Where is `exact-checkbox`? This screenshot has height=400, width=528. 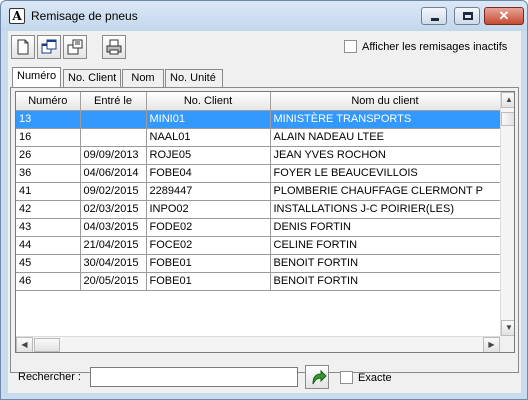 exact-checkbox is located at coordinates (346, 377).